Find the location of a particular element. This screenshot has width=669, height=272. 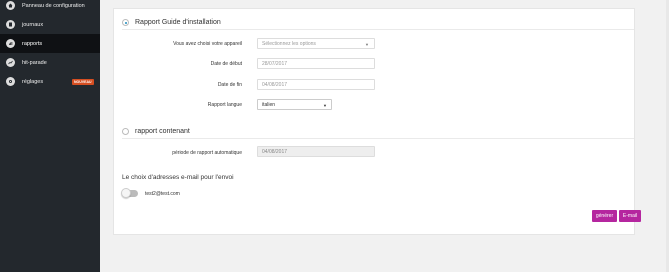

sidebar-item-label: hit-parade is located at coordinates (34, 62).